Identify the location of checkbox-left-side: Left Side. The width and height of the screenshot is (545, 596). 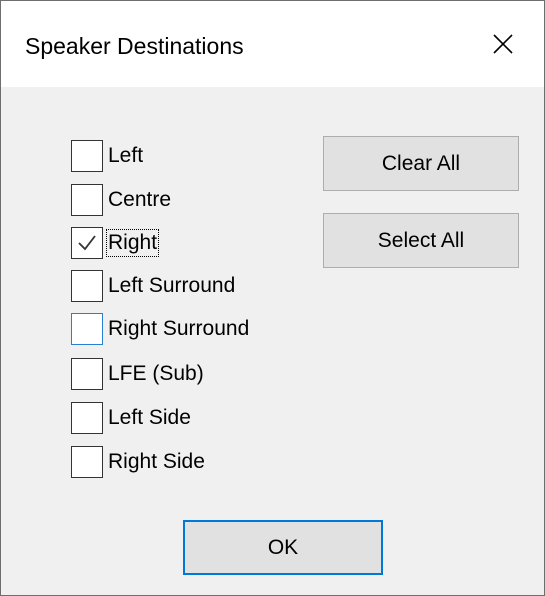
(131, 418).